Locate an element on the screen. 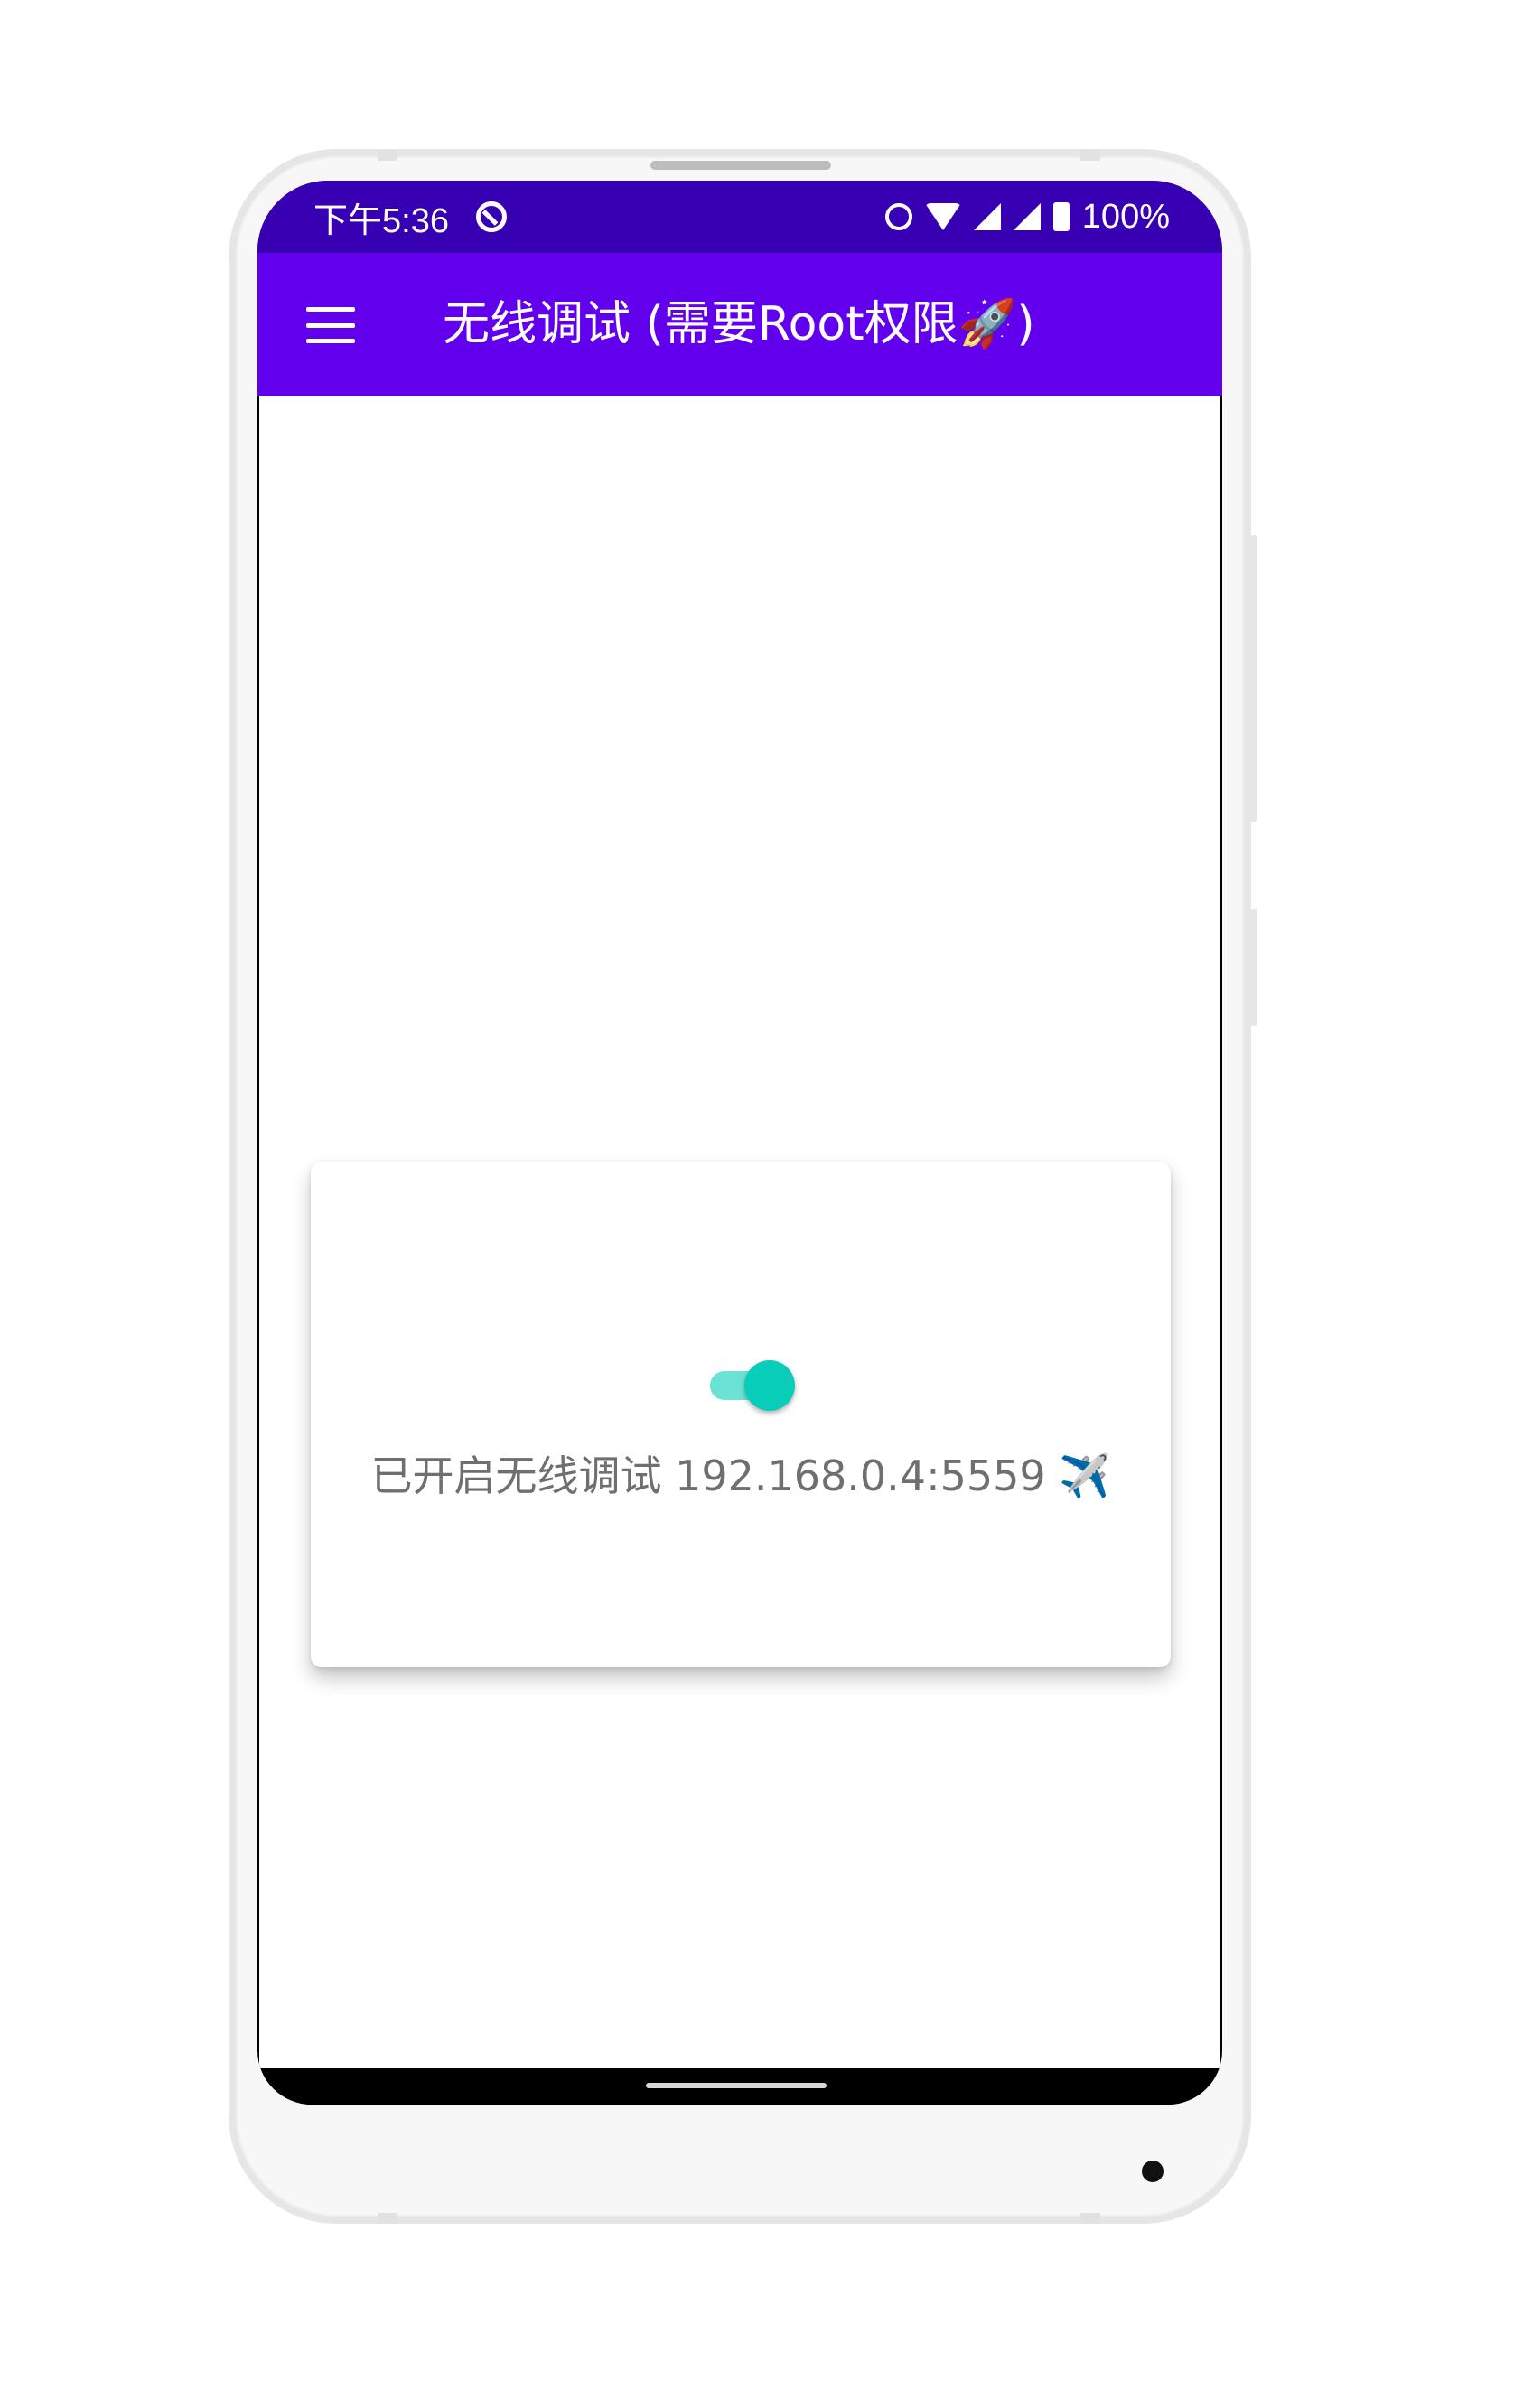 The image size is (1514, 2408). menu-icon is located at coordinates (331, 325).